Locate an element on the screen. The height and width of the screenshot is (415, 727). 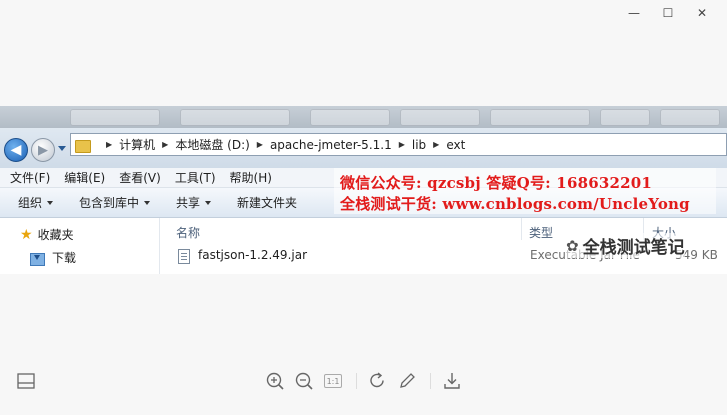
close-icon: ✕ is located at coordinates (702, 13).